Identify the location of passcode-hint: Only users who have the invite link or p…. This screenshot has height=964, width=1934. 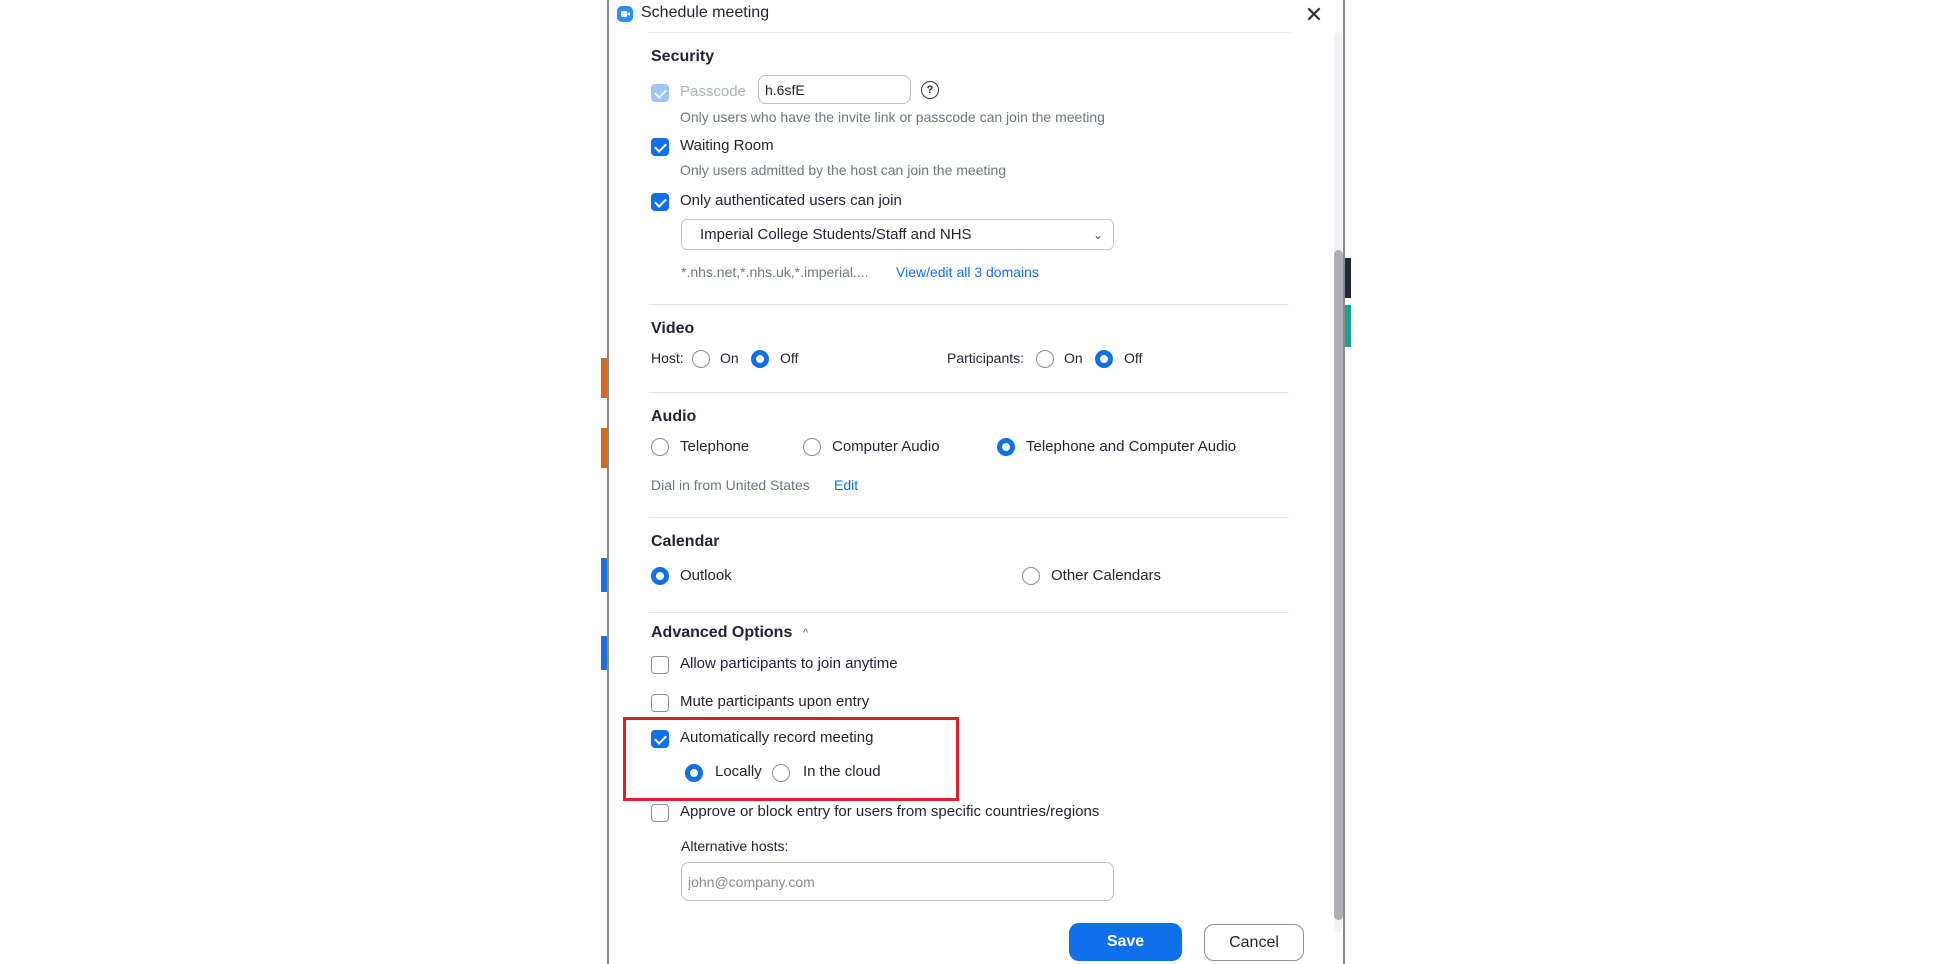
(892, 117).